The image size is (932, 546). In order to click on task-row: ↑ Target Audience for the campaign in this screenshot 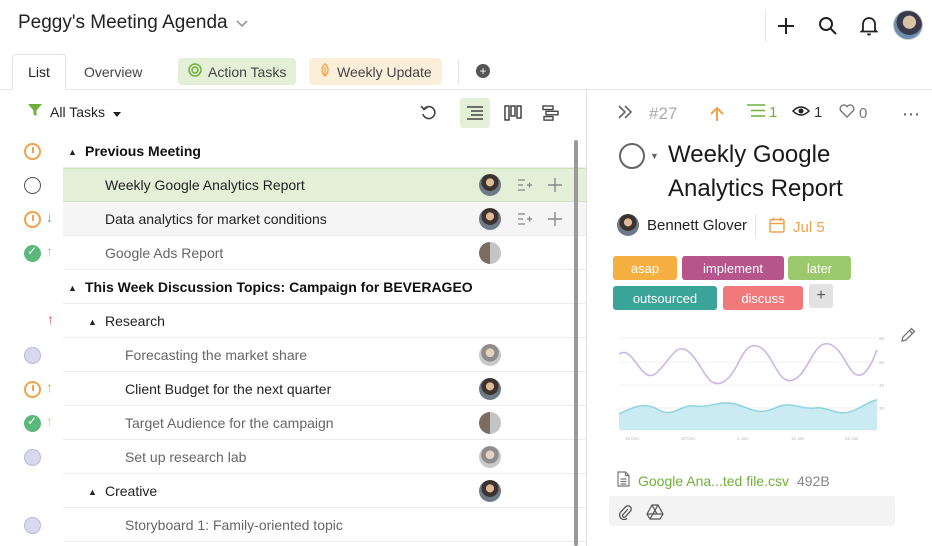, I will do `click(293, 423)`.